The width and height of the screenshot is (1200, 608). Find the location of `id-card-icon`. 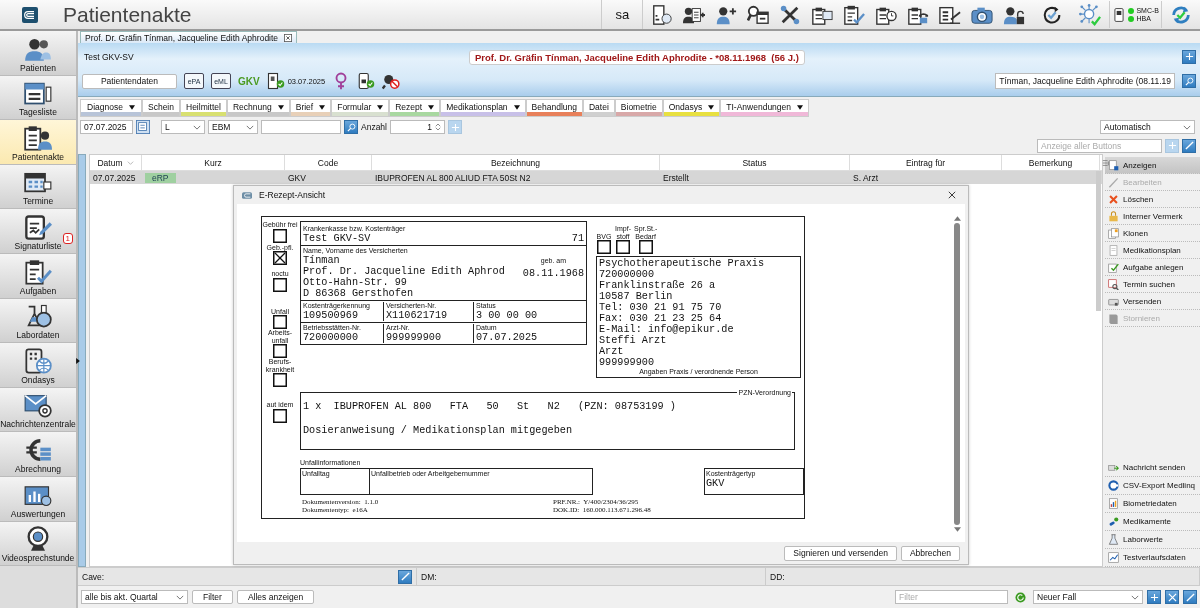

id-card-icon is located at coordinates (662, 14).